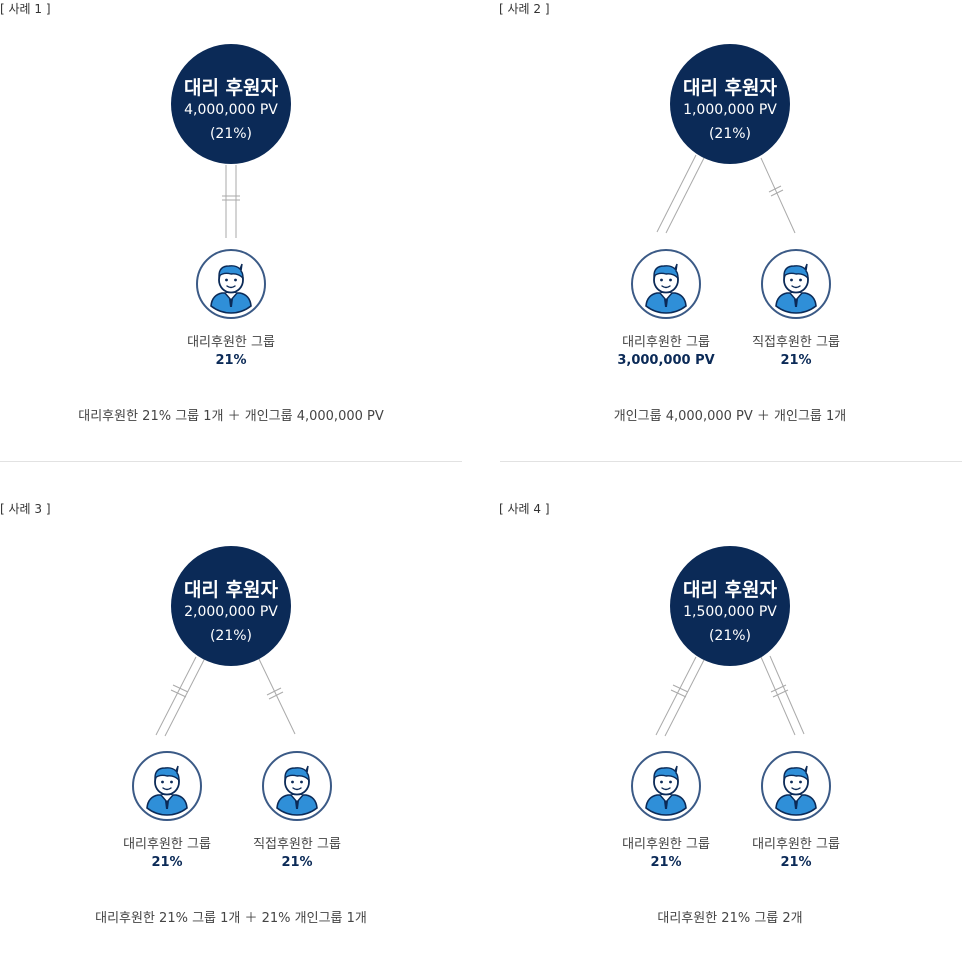  Describe the element at coordinates (730, 416) in the screenshot. I see `case-summary: 개인그룹 4,000,000 PV ＋ 개인그룹 1개` at that location.